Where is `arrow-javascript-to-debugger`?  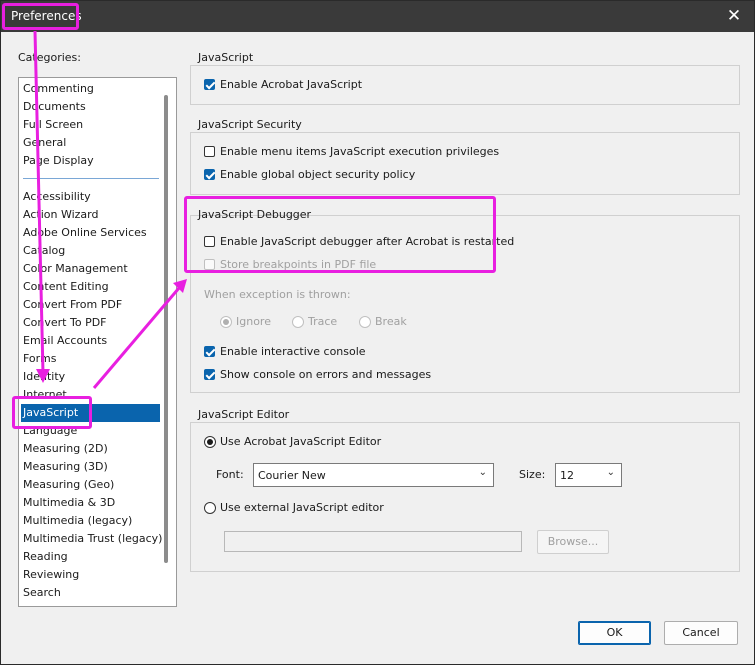 arrow-javascript-to-debugger is located at coordinates (136, 338).